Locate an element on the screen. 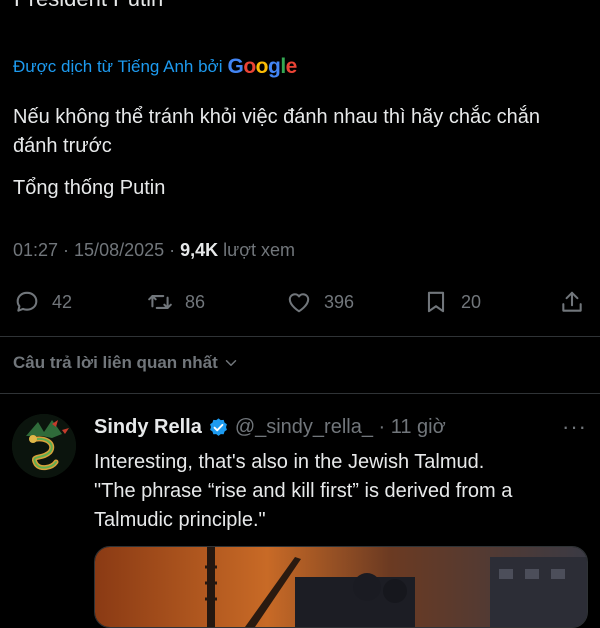 The image size is (600, 628). tweet-body-line: Tổng thống Putin is located at coordinates (89, 188).